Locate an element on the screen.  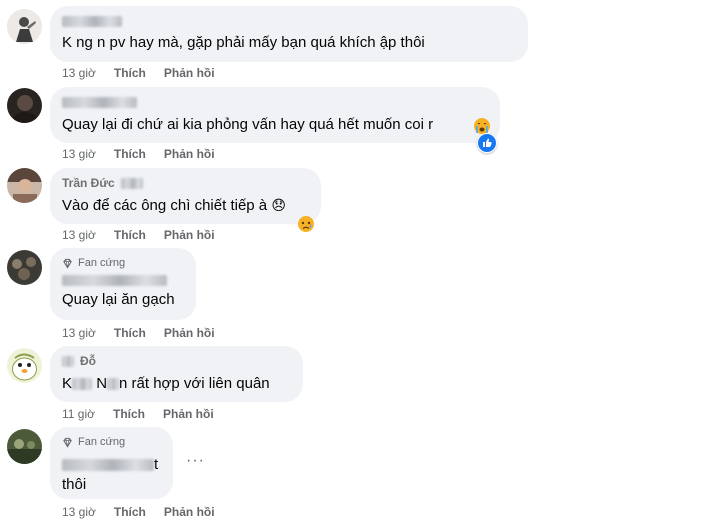
comment-bubble: Fan cứng Quay lại ăn gạch is located at coordinates (123, 284).